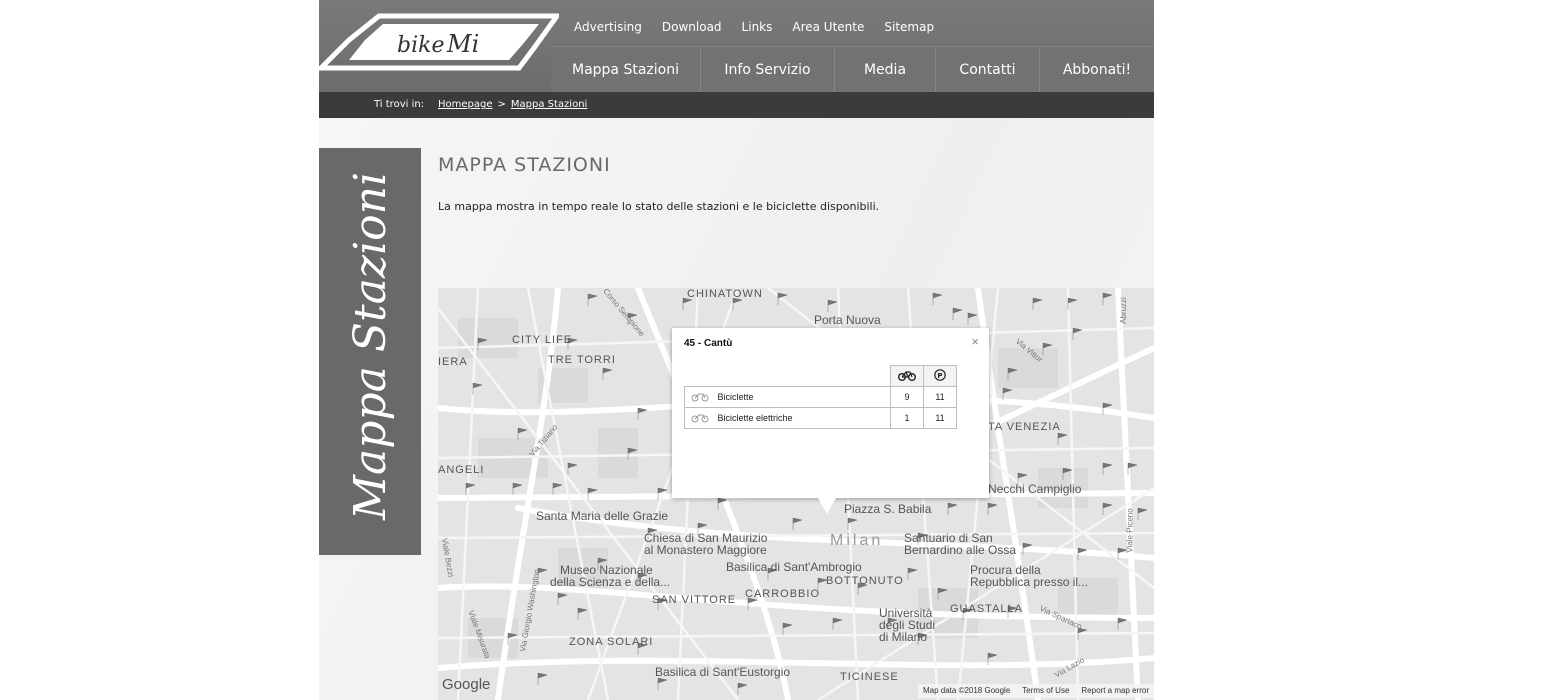 This screenshot has width=1560, height=700. What do you see at coordinates (700, 418) in the screenshot?
I see `electric-bike-icon` at bounding box center [700, 418].